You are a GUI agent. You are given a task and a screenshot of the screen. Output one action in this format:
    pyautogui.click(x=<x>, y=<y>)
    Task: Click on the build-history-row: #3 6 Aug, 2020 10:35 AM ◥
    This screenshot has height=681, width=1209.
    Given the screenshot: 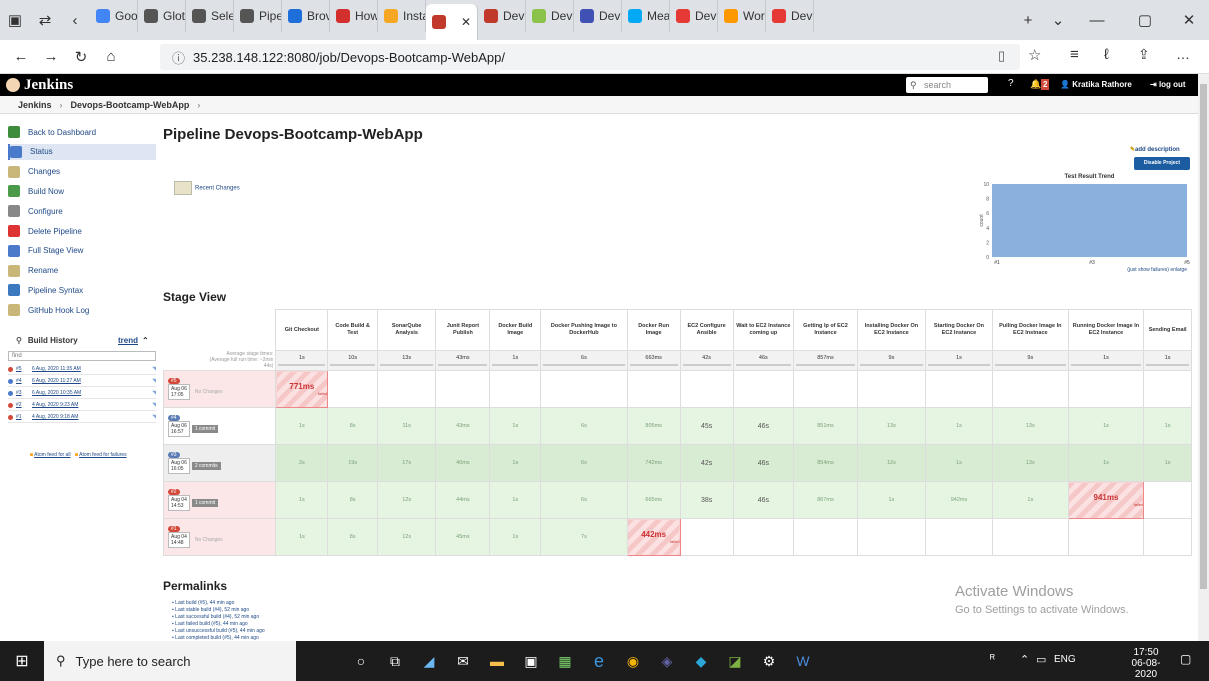 What is the action you would take?
    pyautogui.click(x=82, y=393)
    